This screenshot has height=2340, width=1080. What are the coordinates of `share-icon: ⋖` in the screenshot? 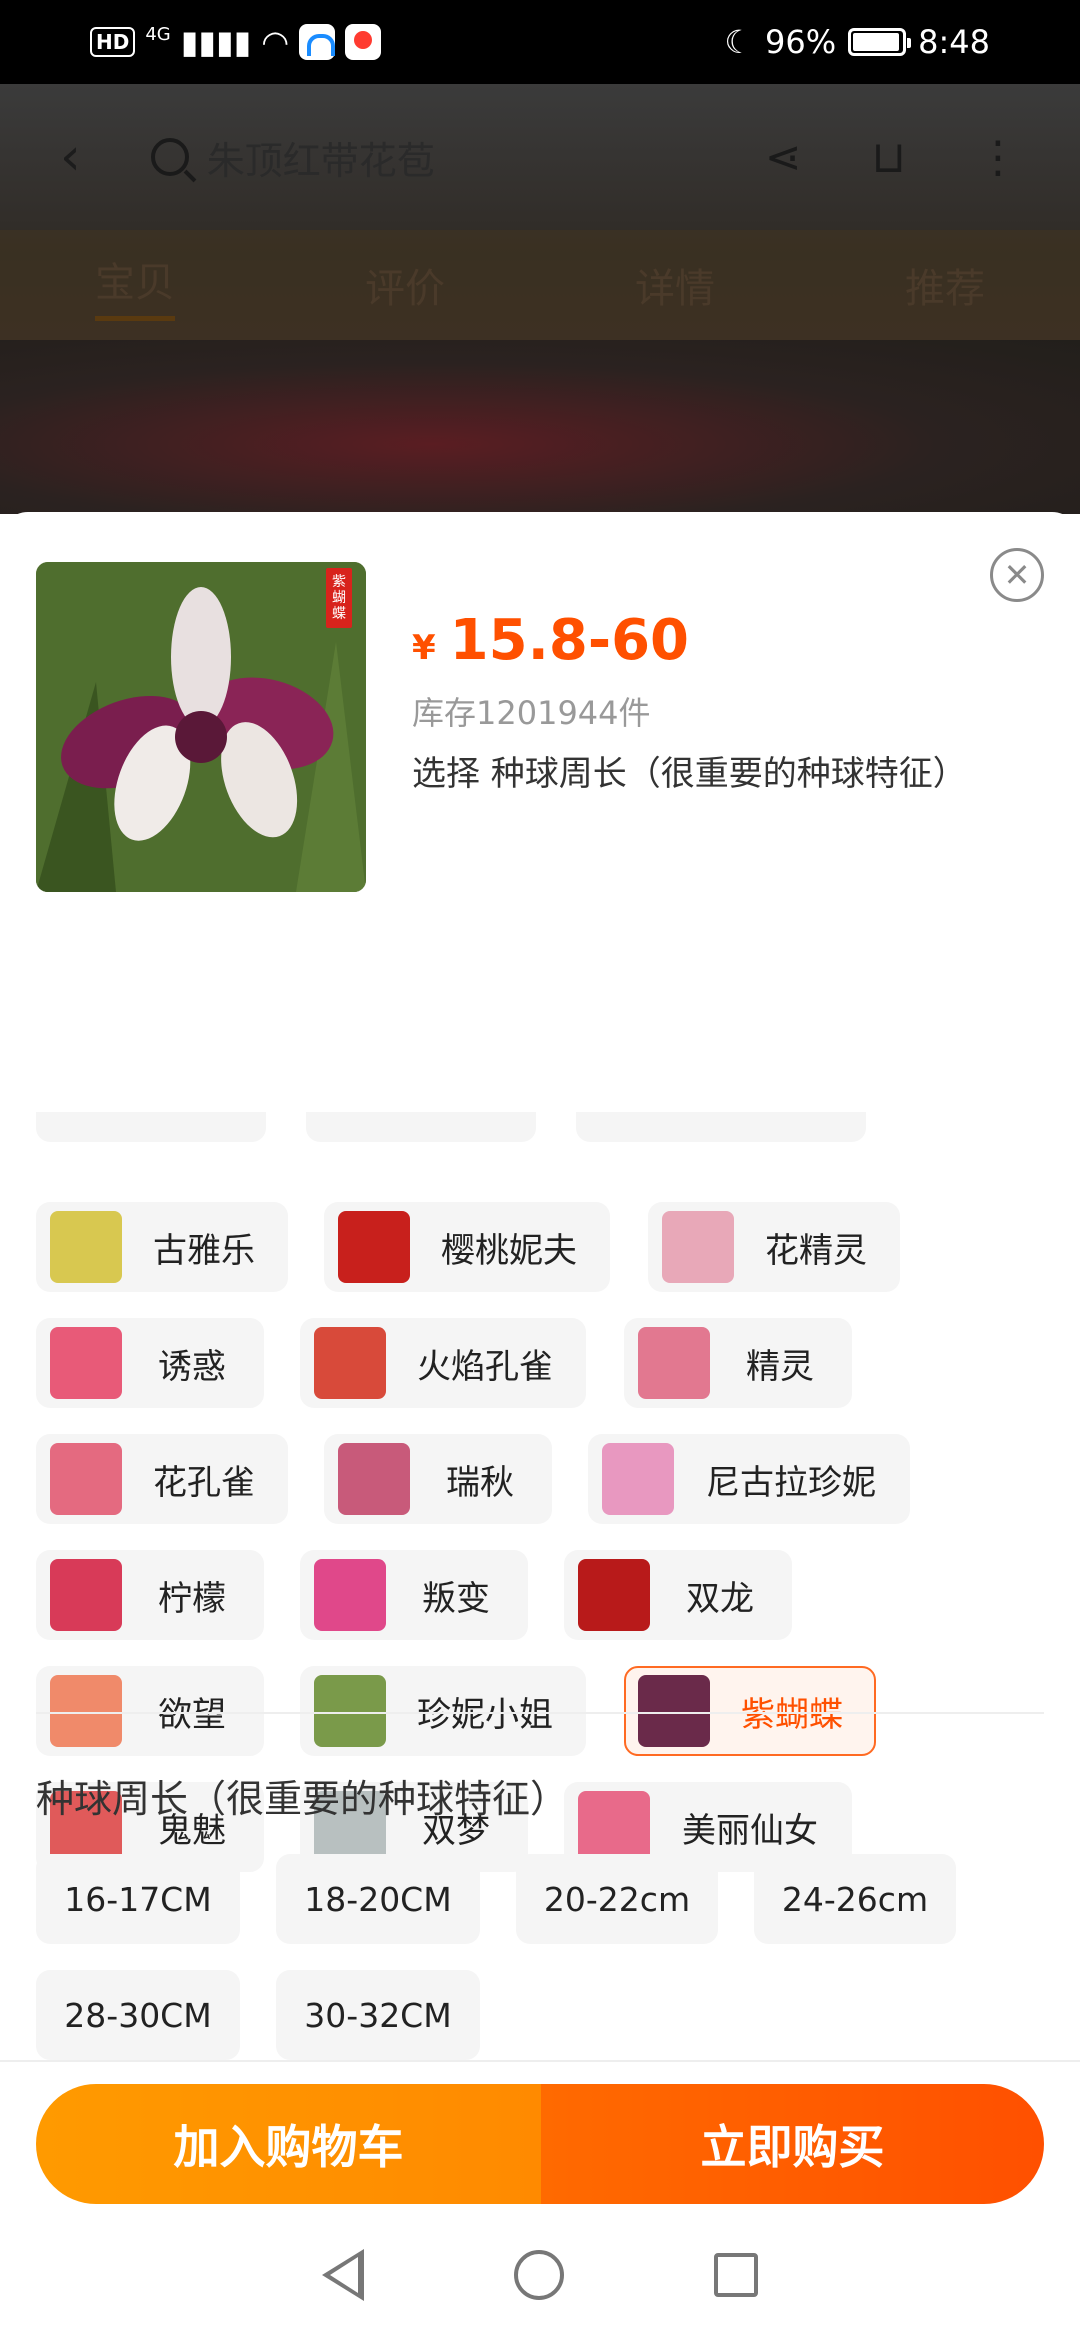 It's located at (783, 157).